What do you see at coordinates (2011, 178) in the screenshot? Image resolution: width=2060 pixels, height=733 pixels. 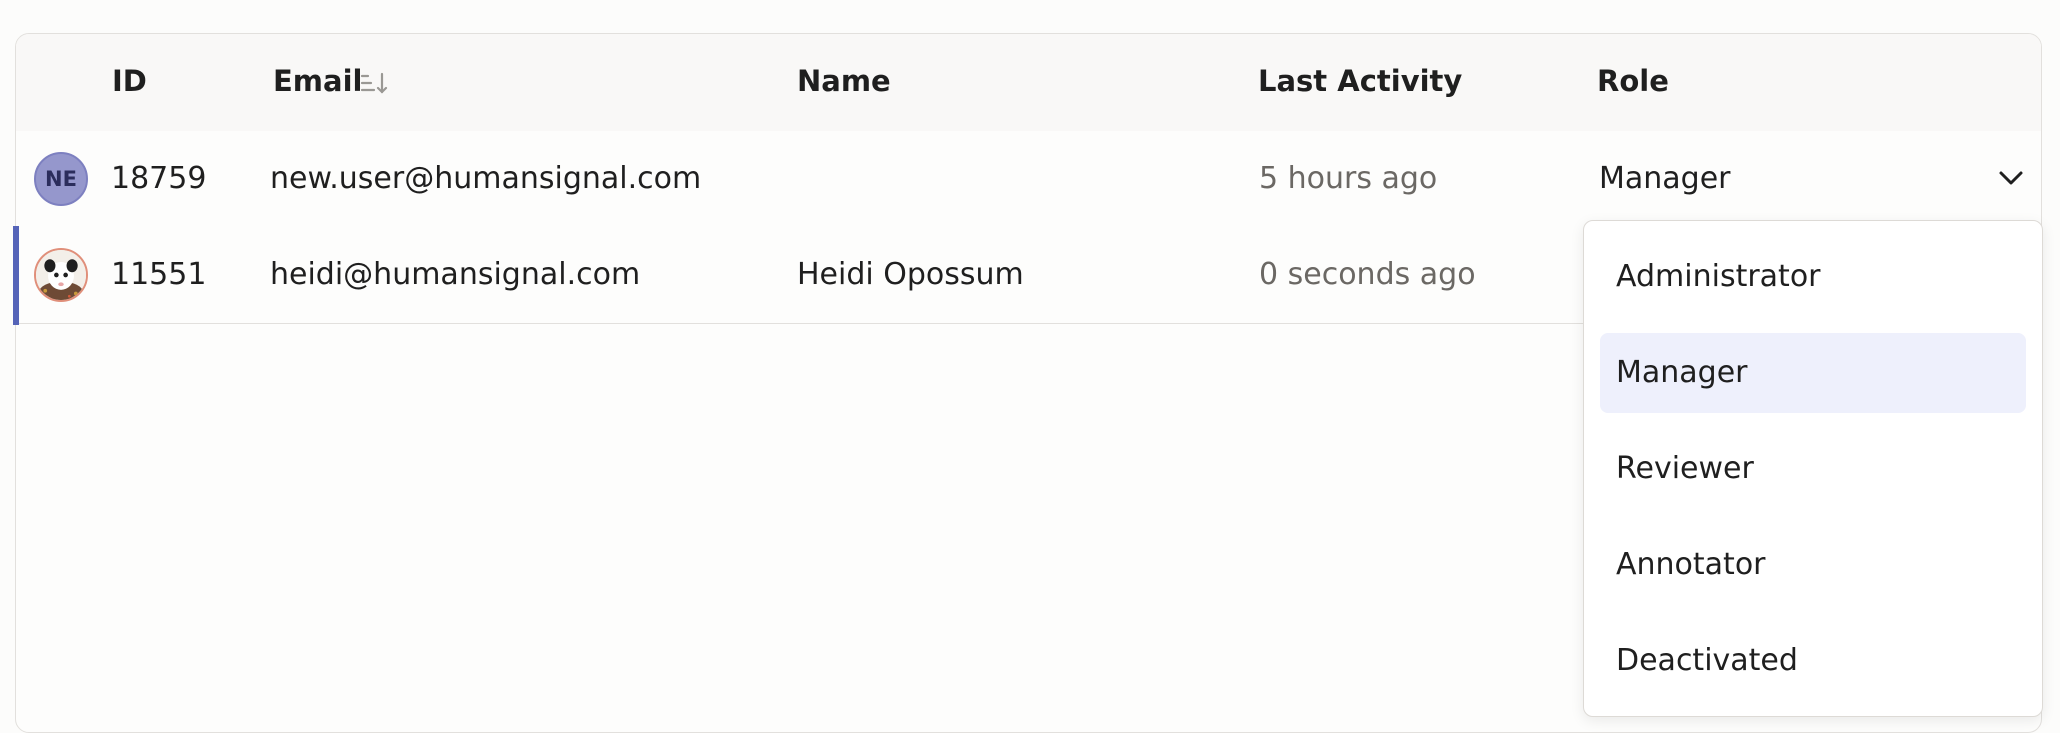 I see `chevron-down-icon` at bounding box center [2011, 178].